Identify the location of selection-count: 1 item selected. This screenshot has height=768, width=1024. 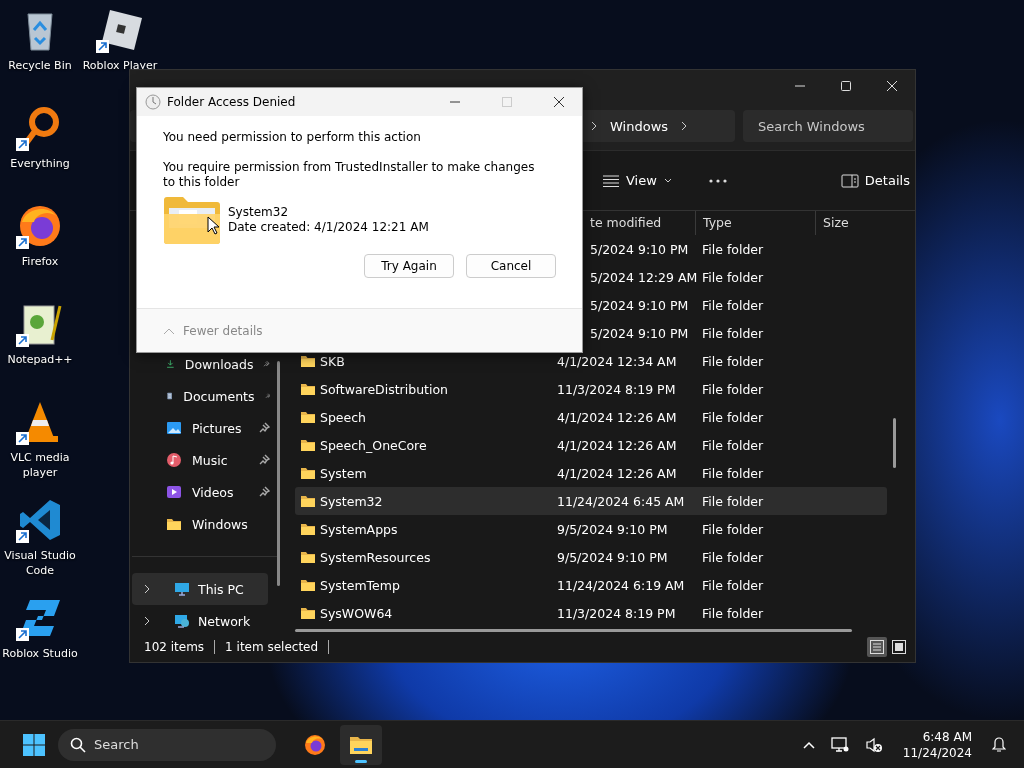
(272, 647).